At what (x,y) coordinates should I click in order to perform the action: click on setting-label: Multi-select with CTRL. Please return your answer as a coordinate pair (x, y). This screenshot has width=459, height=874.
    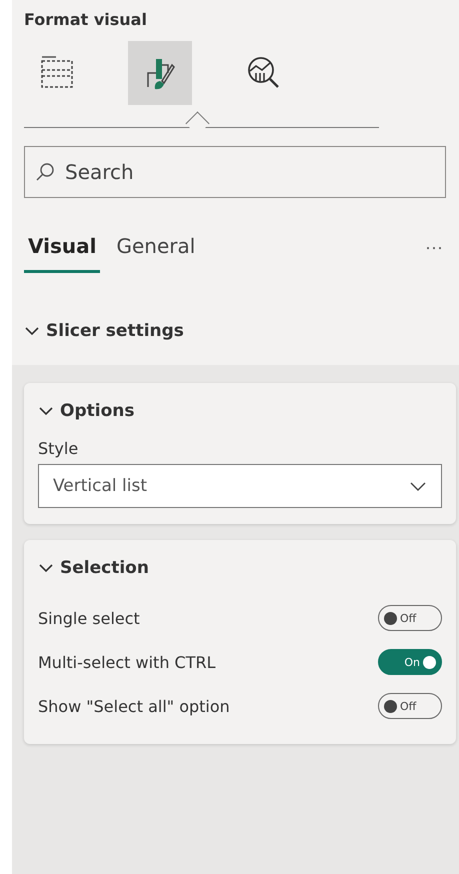
    Looking at the image, I should click on (127, 662).